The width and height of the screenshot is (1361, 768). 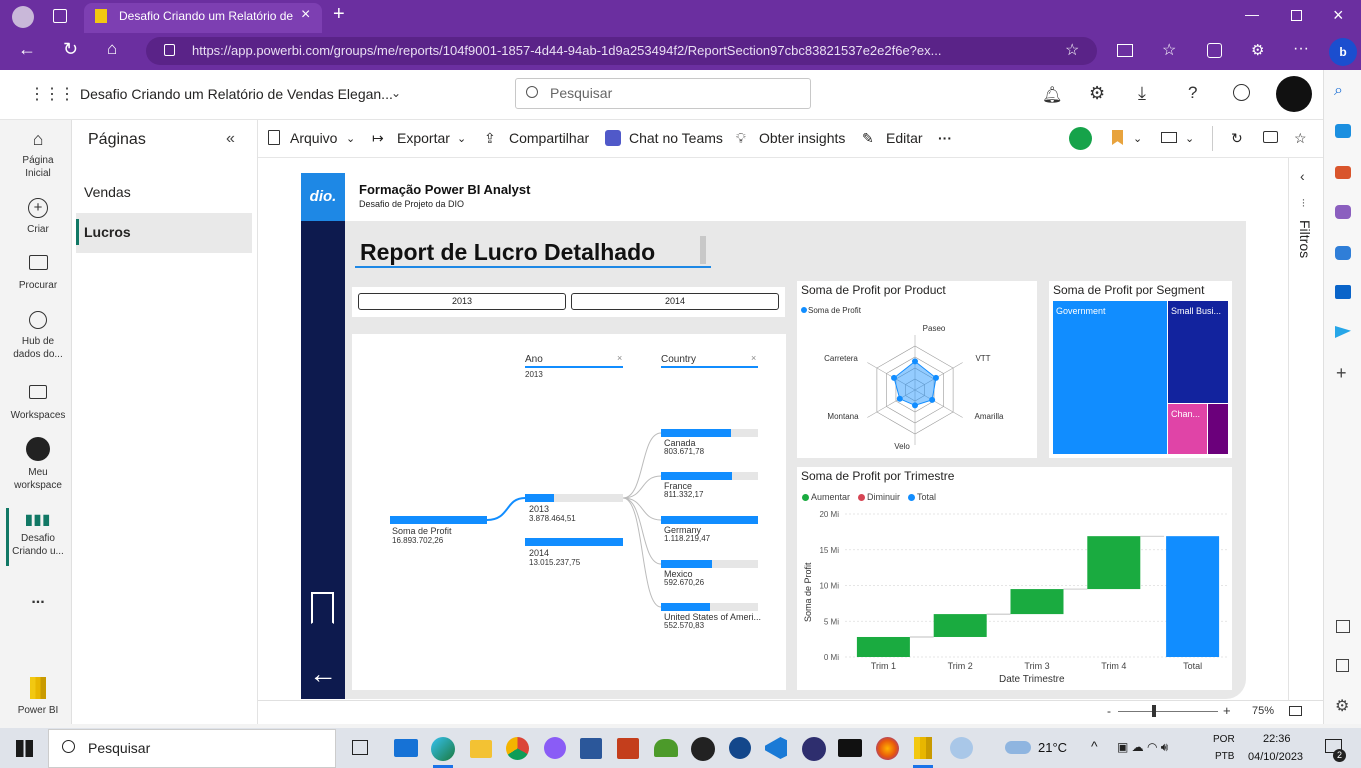 I want to click on compartilhar-button: Compartilhar, so click(x=549, y=138).